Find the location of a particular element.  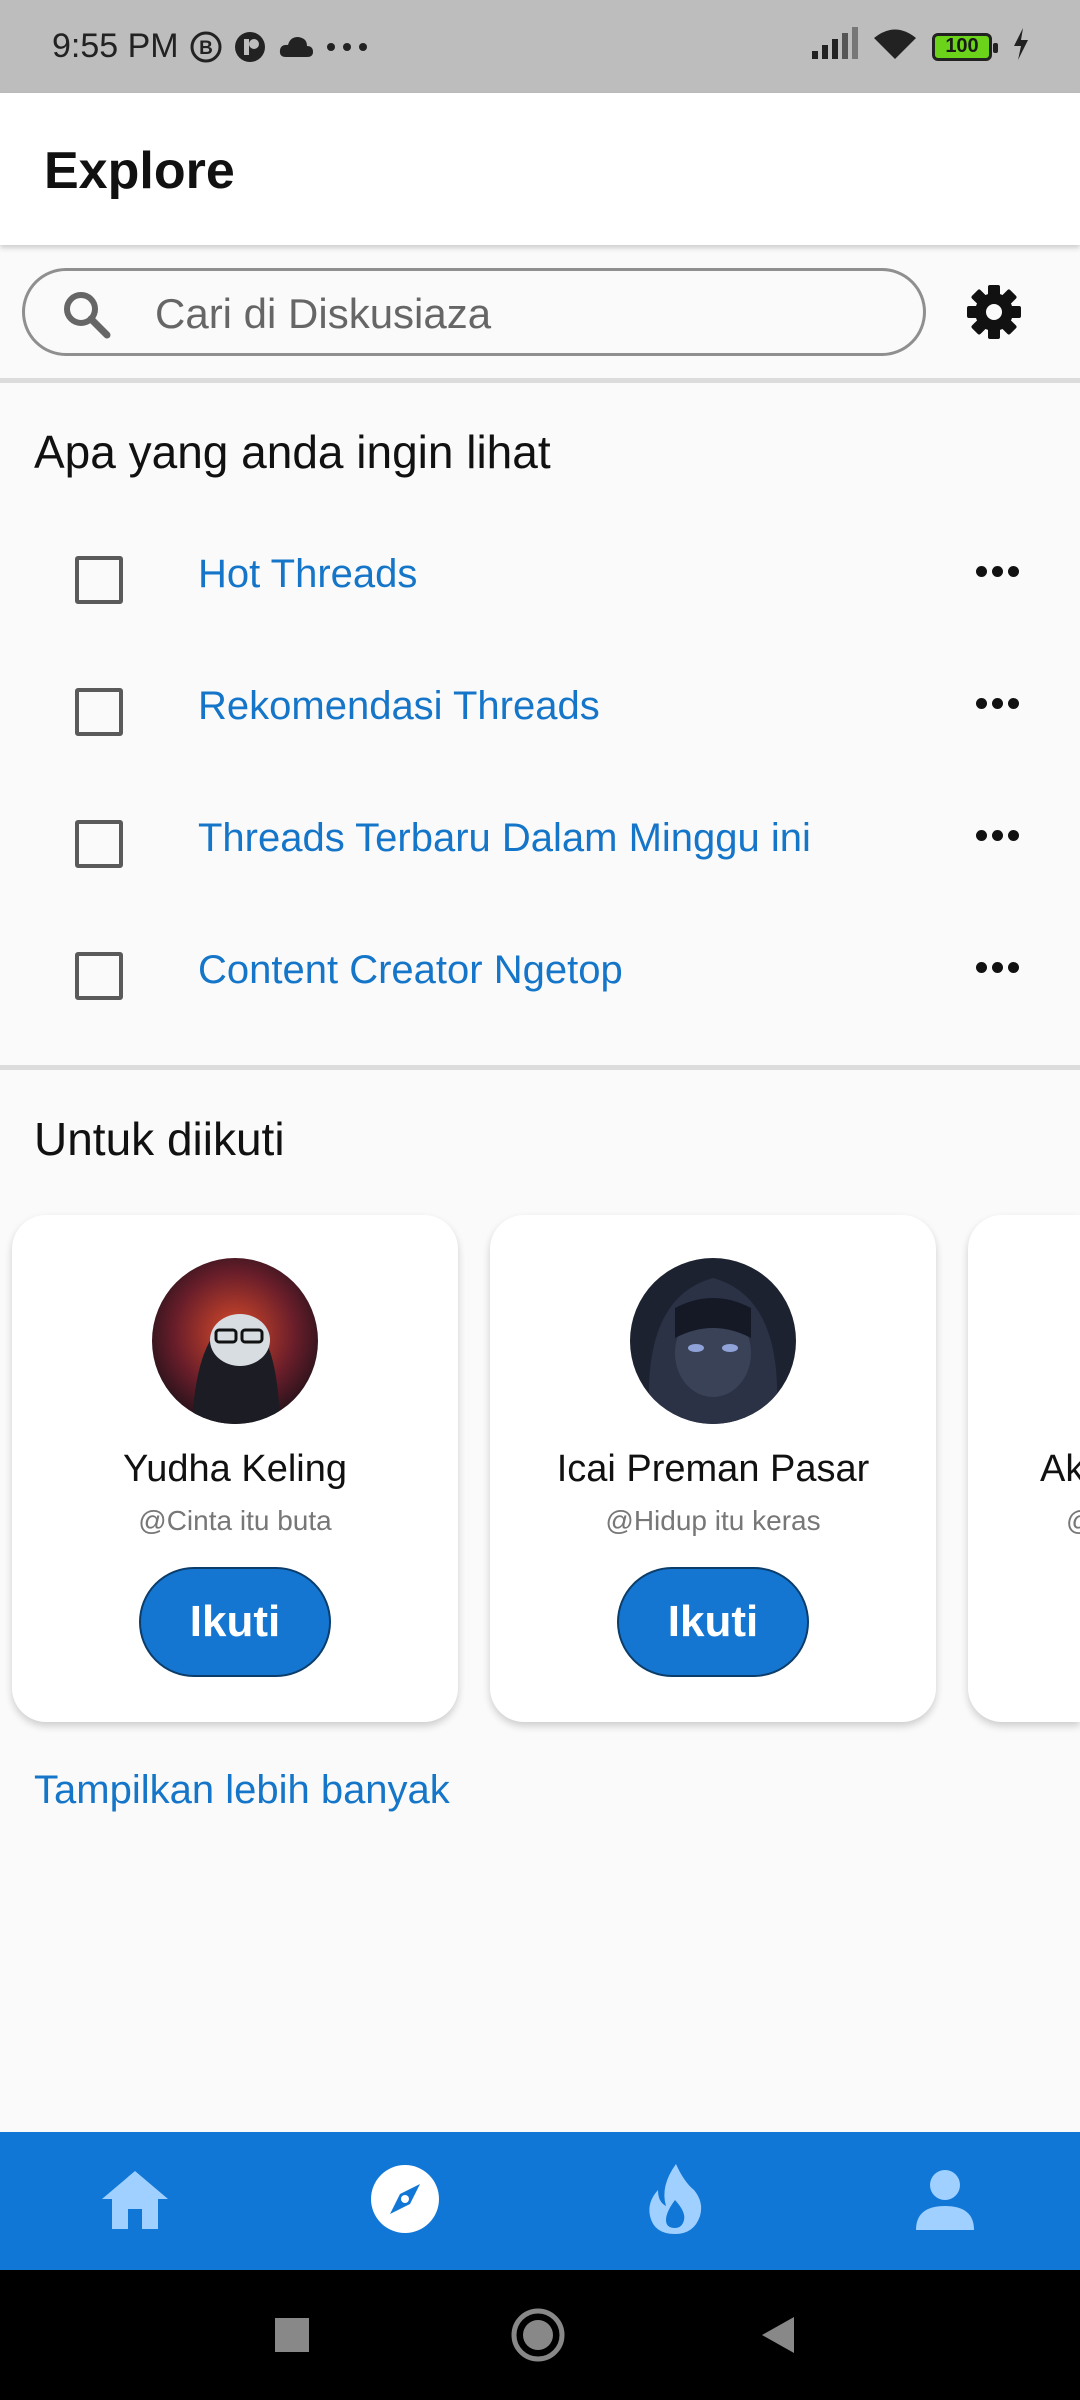

search-icon is located at coordinates (87, 317).